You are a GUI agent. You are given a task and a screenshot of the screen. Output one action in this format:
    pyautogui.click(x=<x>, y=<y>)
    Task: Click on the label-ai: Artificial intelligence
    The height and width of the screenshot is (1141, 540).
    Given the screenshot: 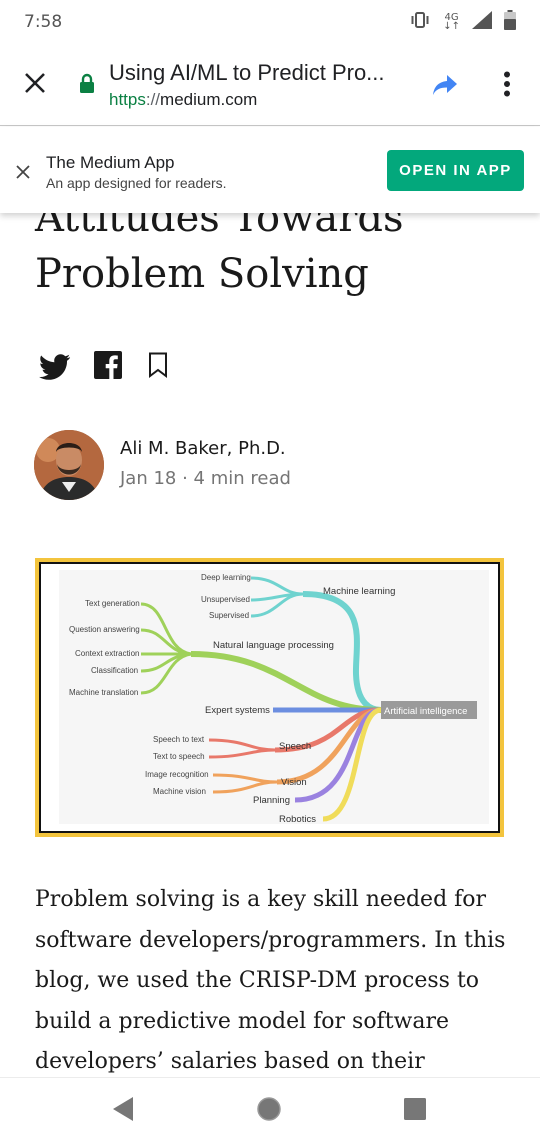 What is the action you would take?
    pyautogui.click(x=425, y=711)
    